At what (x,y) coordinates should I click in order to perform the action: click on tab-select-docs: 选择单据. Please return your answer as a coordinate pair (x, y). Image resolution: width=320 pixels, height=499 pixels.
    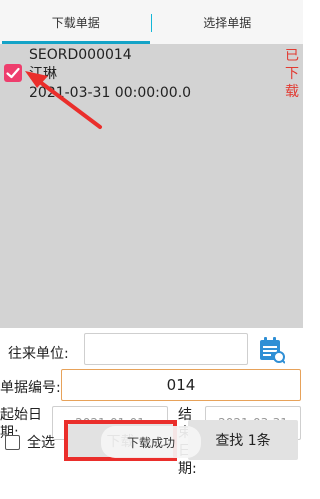
    Looking at the image, I should click on (228, 22).